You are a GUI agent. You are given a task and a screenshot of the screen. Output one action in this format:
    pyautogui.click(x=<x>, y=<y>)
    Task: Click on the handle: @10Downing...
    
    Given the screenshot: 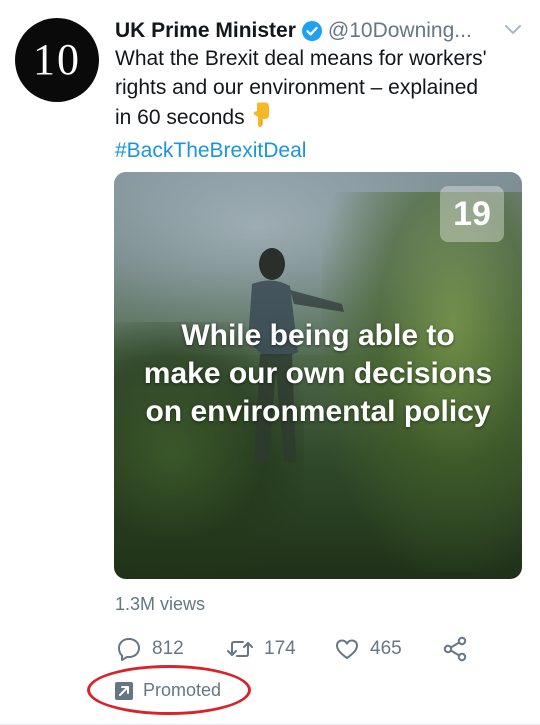 What is the action you would take?
    pyautogui.click(x=400, y=31)
    